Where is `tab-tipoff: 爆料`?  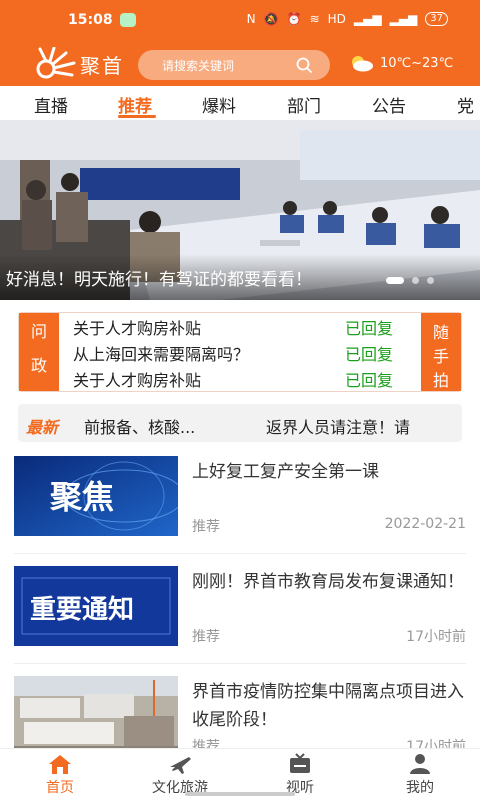 tab-tipoff: 爆料 is located at coordinates (219, 104).